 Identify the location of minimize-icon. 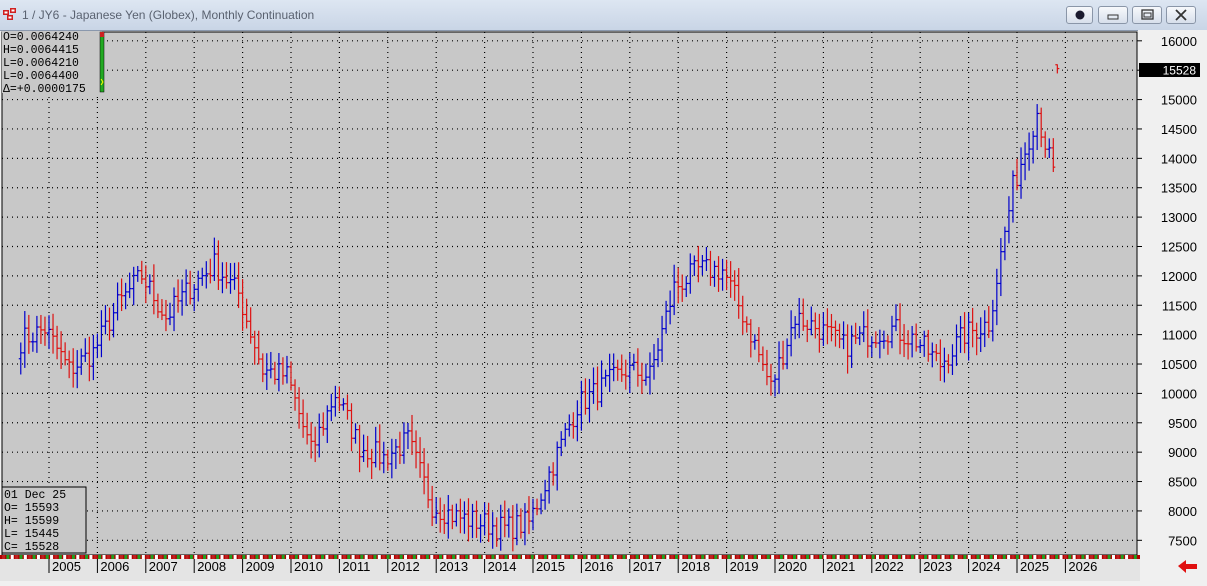
(1113, 17).